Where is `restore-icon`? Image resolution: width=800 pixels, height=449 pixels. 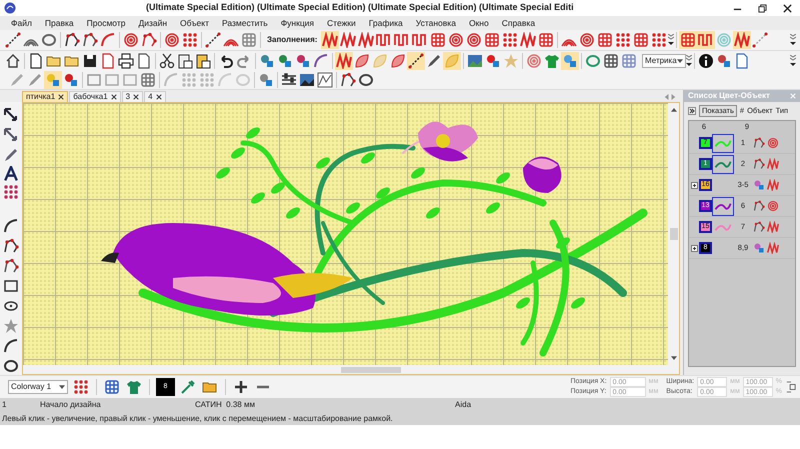 restore-icon is located at coordinates (762, 8).